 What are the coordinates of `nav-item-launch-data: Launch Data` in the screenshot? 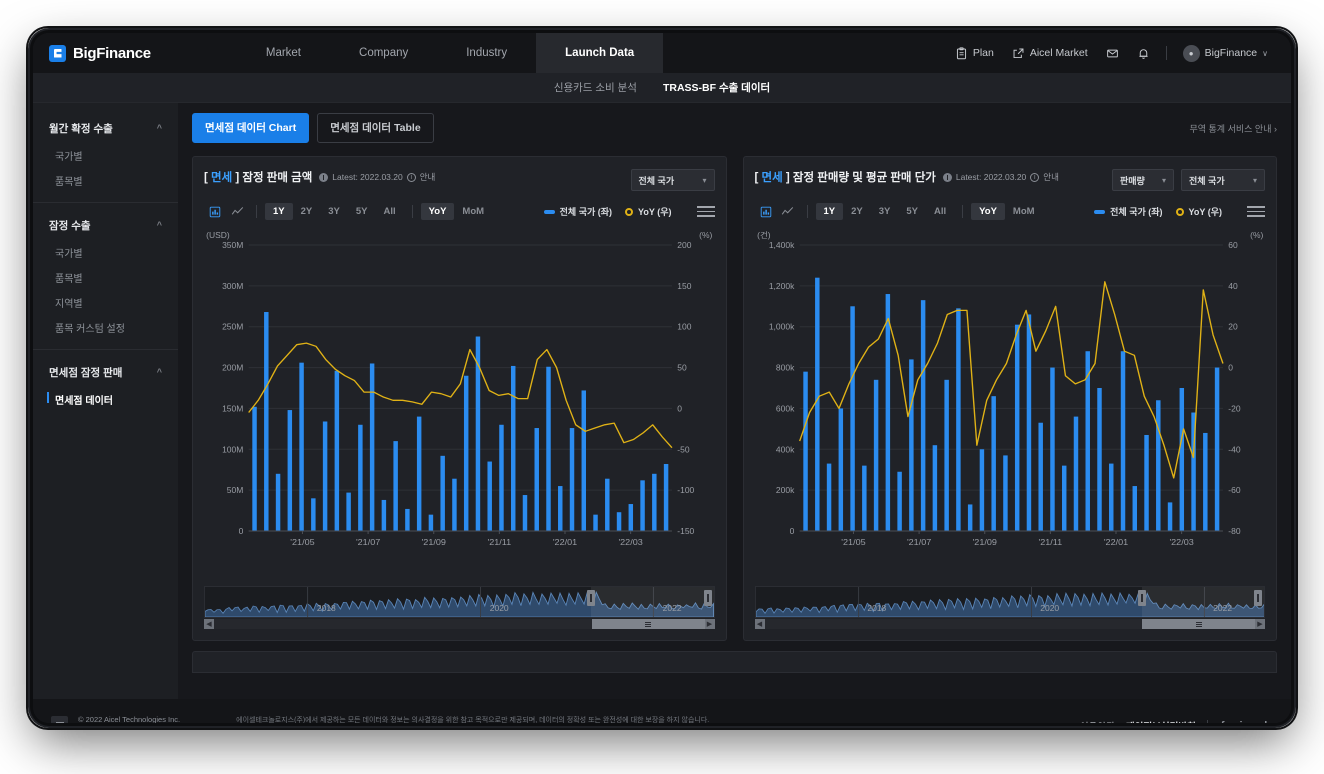 It's located at (600, 53).